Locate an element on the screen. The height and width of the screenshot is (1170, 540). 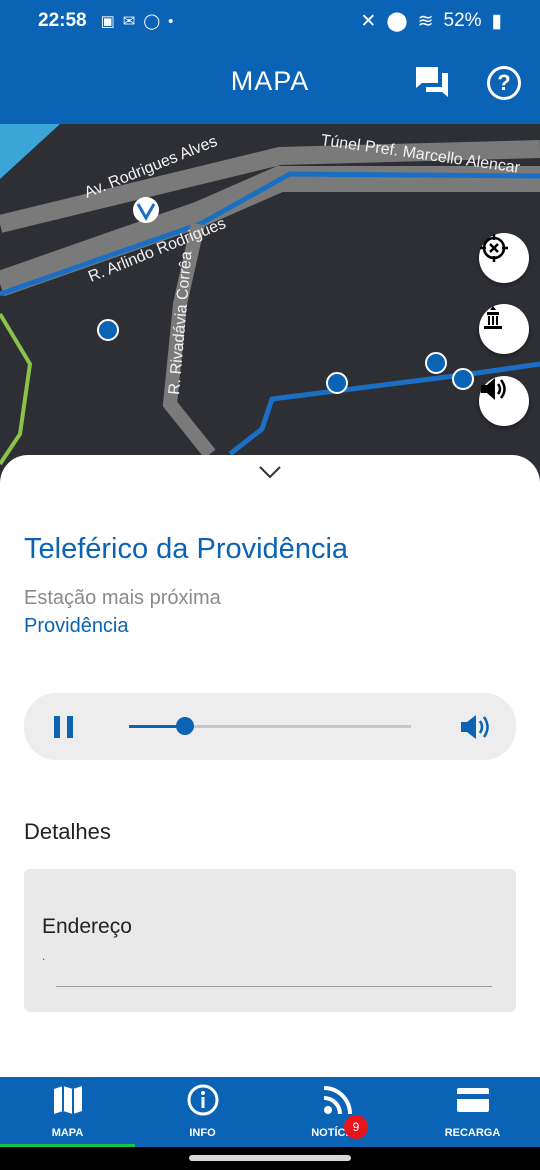
whatsapp-icon: ◯ is located at coordinates (152, 21).